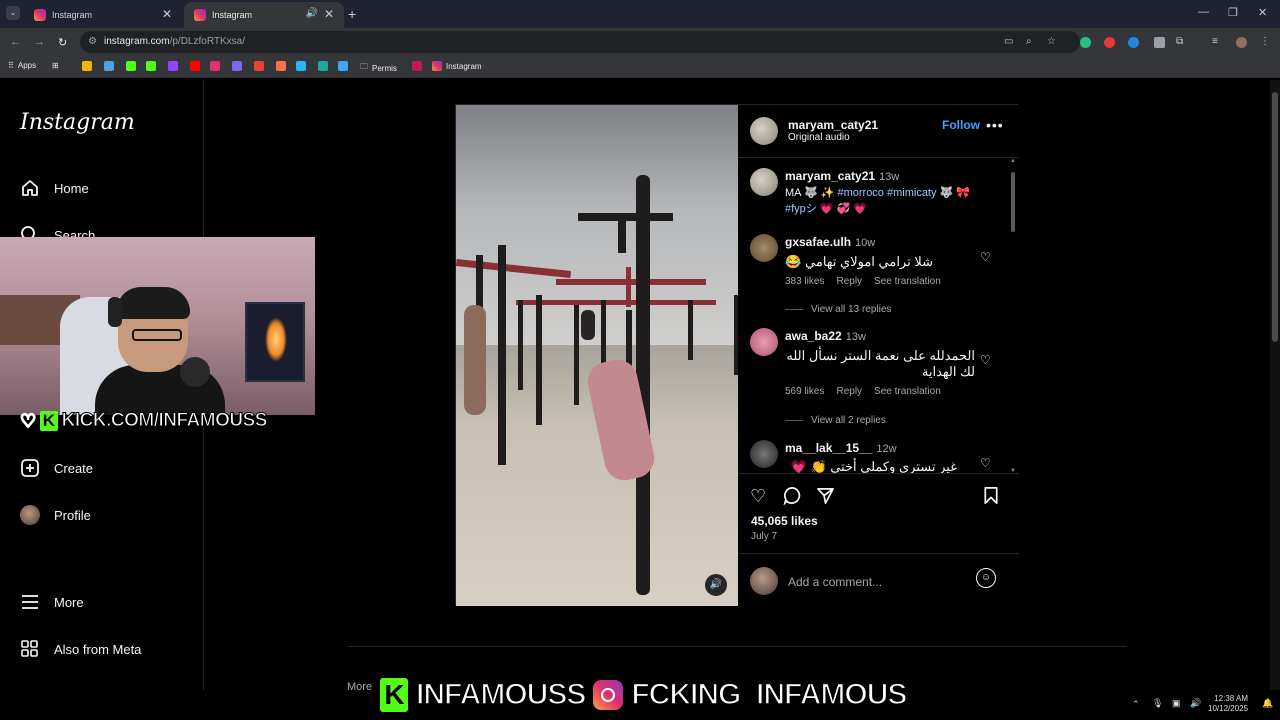  I want to click on restore-icon: ❐, so click(1233, 12).